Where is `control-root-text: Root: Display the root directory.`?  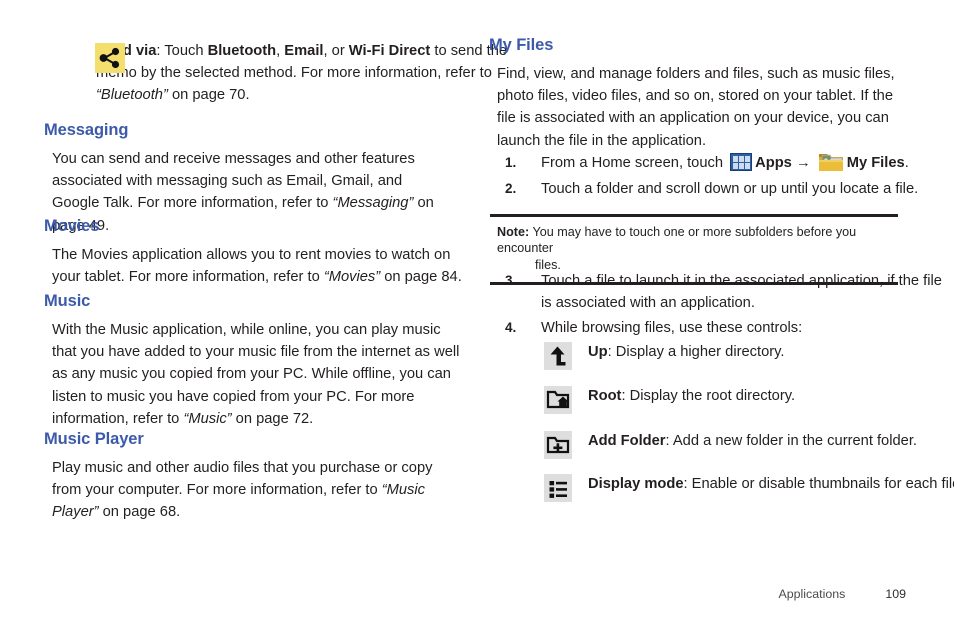 control-root-text: Root: Display the root directory. is located at coordinates (691, 396).